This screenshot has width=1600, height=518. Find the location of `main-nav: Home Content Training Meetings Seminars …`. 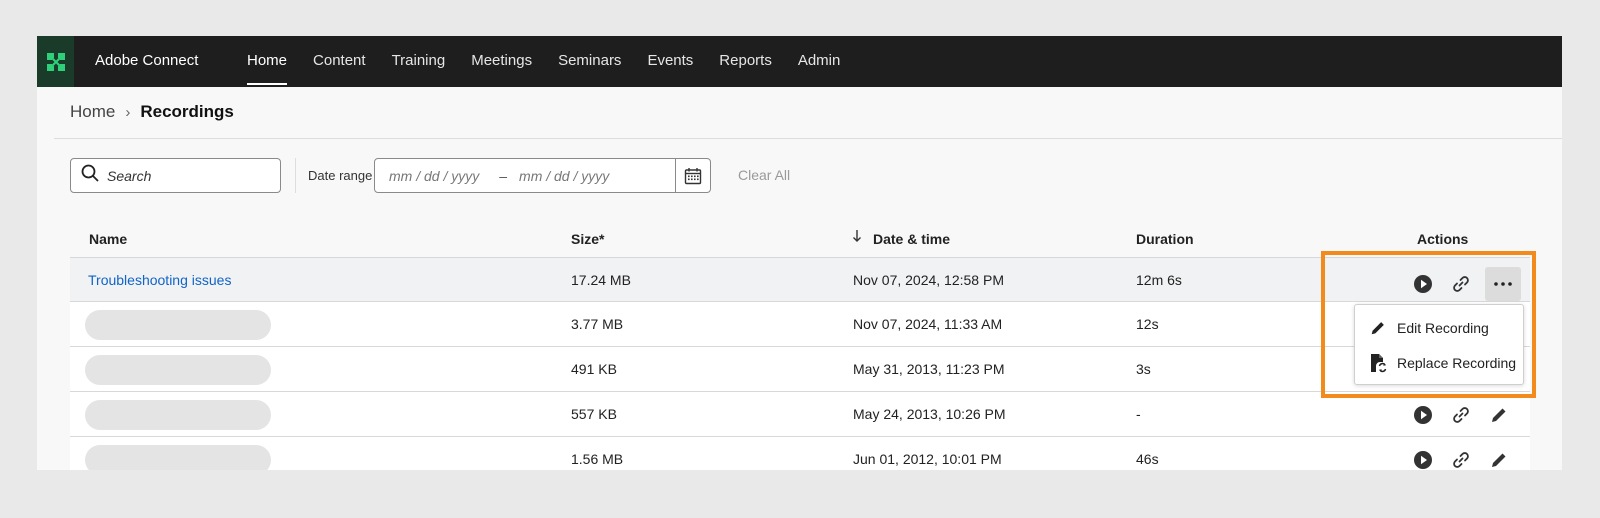

main-nav: Home Content Training Meetings Seminars … is located at coordinates (556, 61).